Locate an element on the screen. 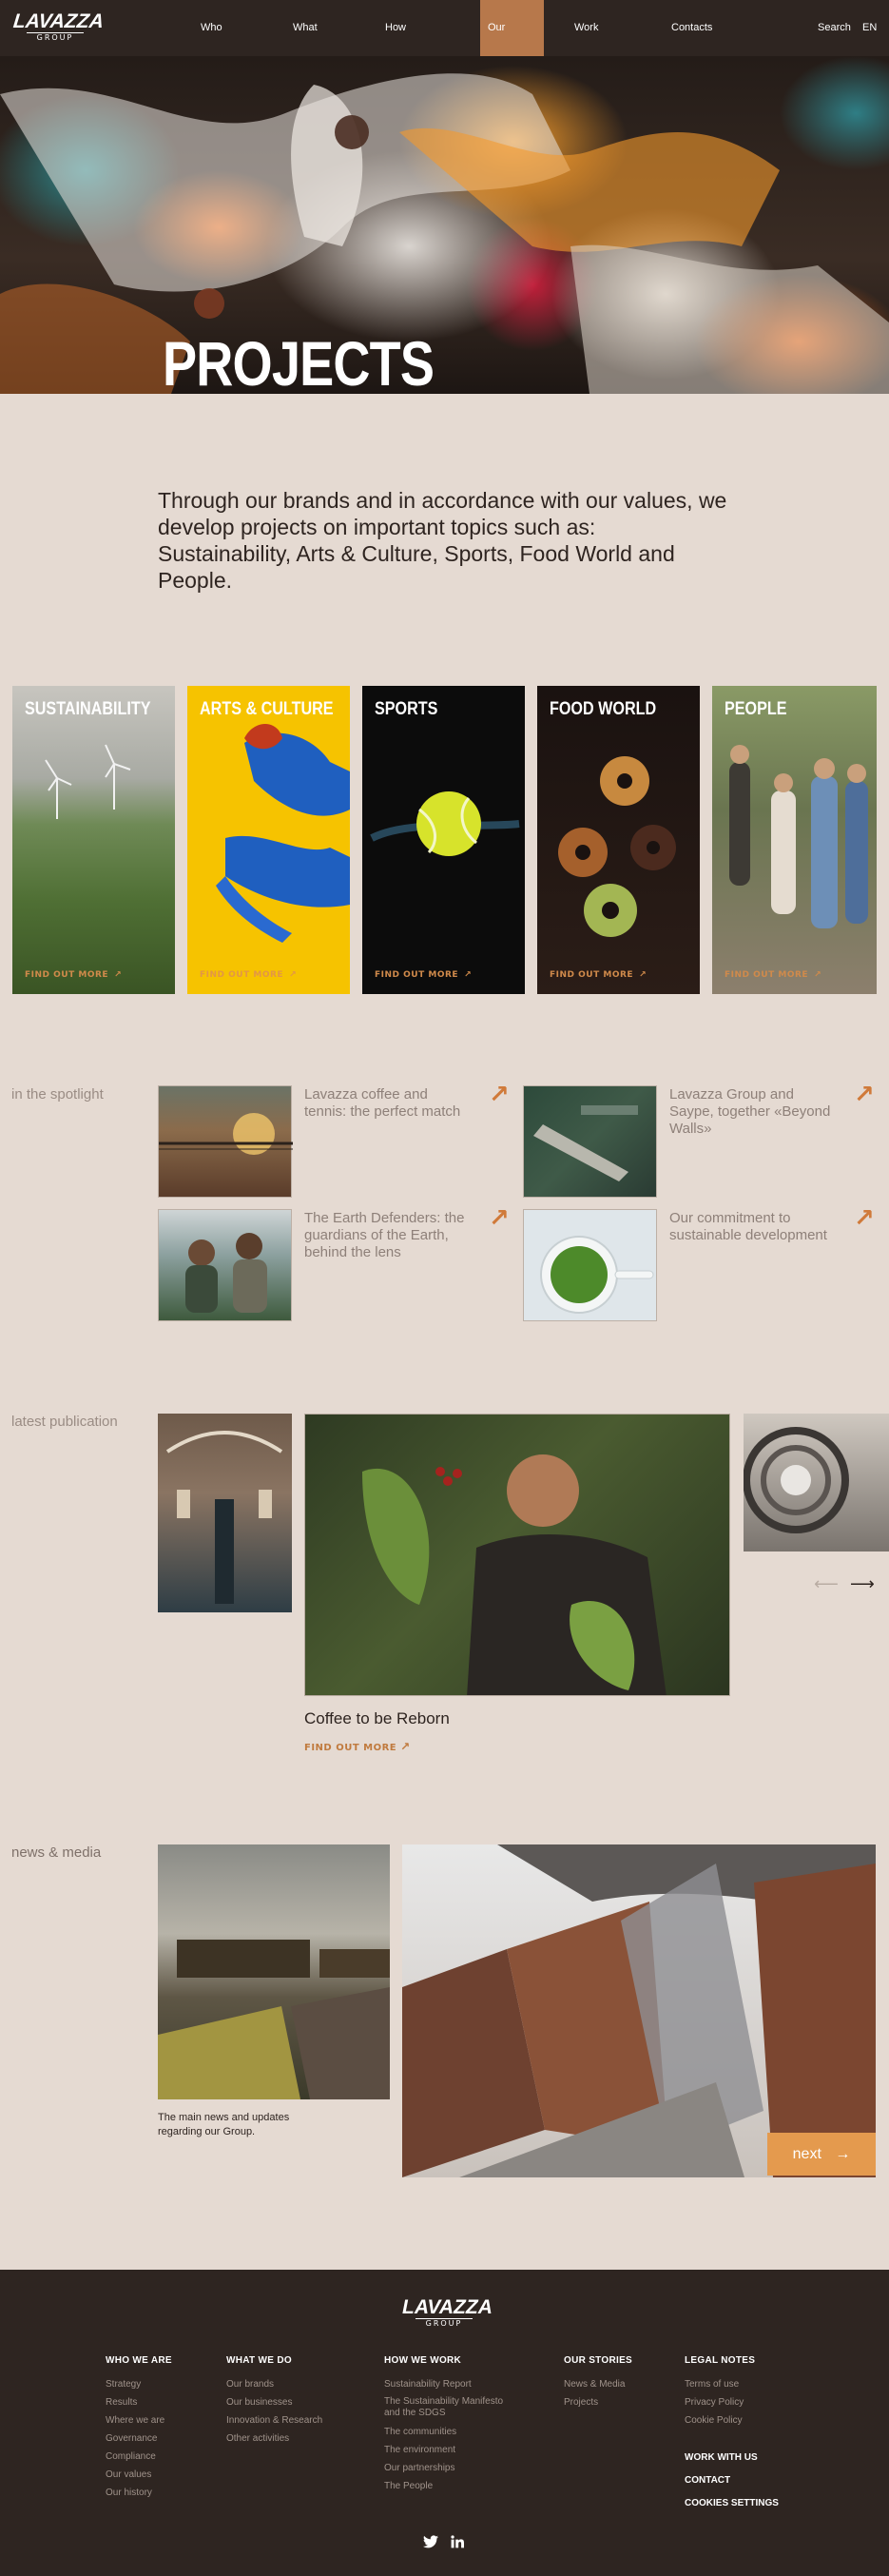  news-image-building is located at coordinates (639, 2011).